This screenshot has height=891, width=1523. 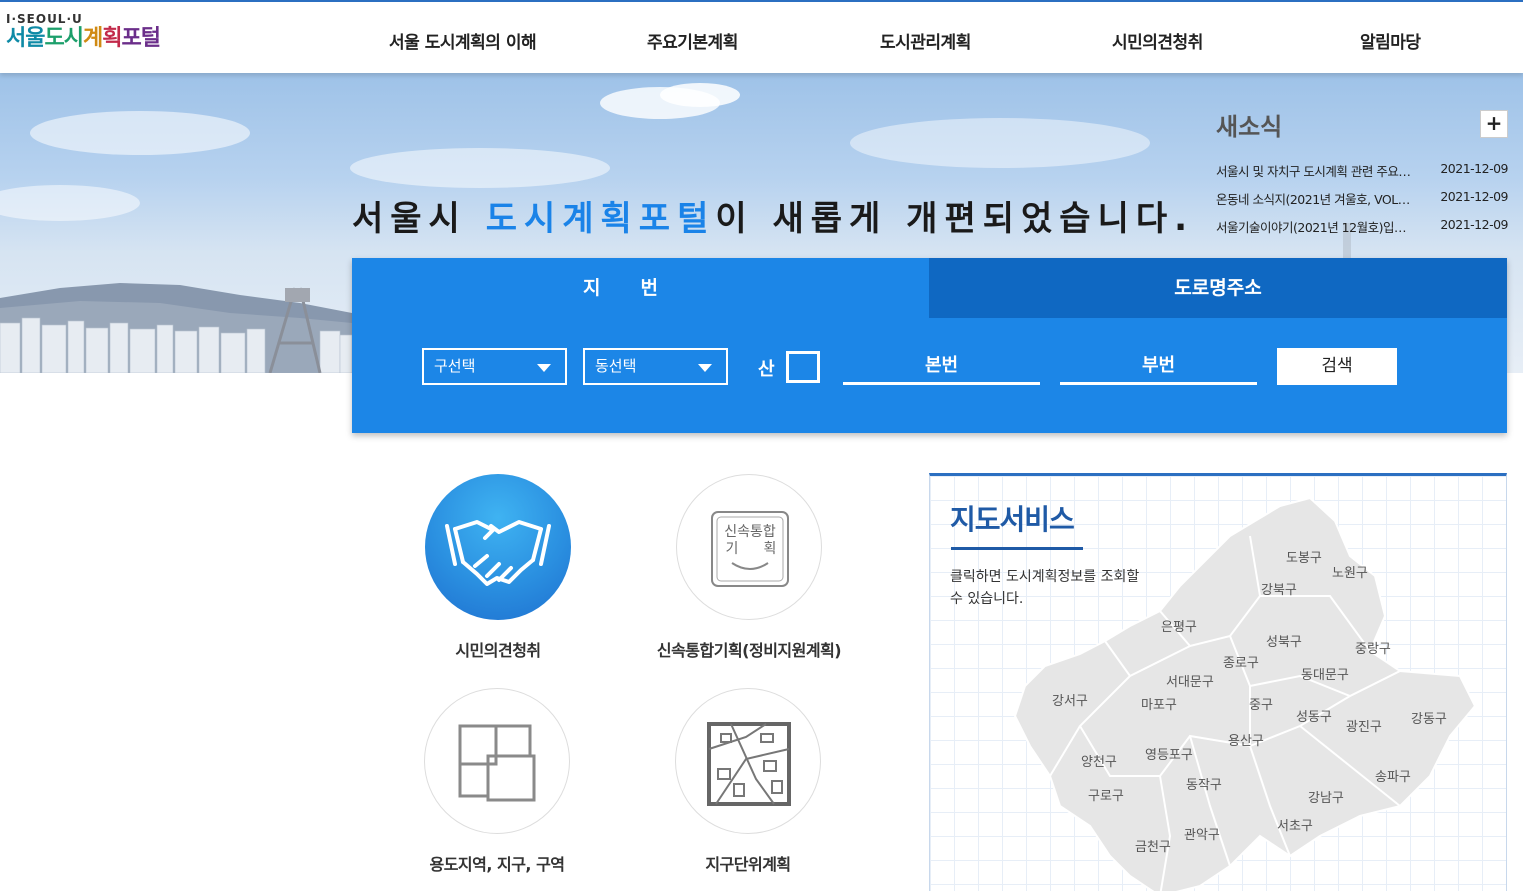 What do you see at coordinates (749, 764) in the screenshot?
I see `district-plan-icon` at bounding box center [749, 764].